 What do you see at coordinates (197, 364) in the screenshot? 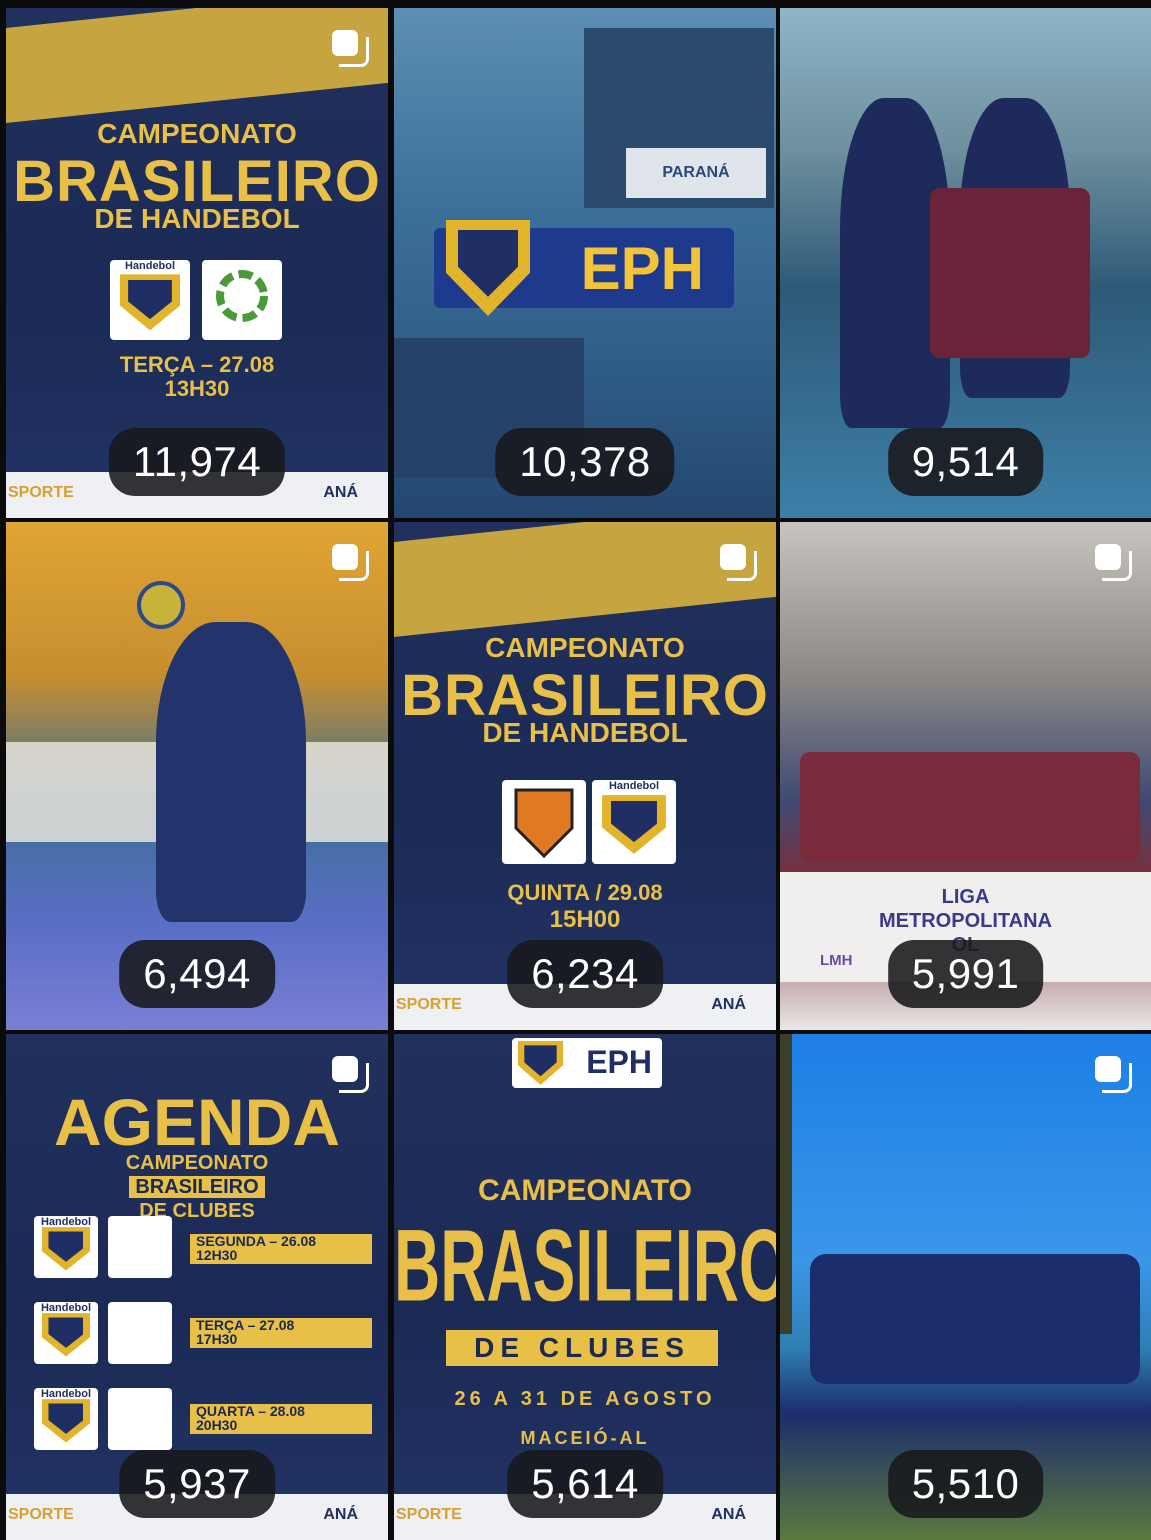
I see `poster-date: TERÇA – 27.08` at bounding box center [197, 364].